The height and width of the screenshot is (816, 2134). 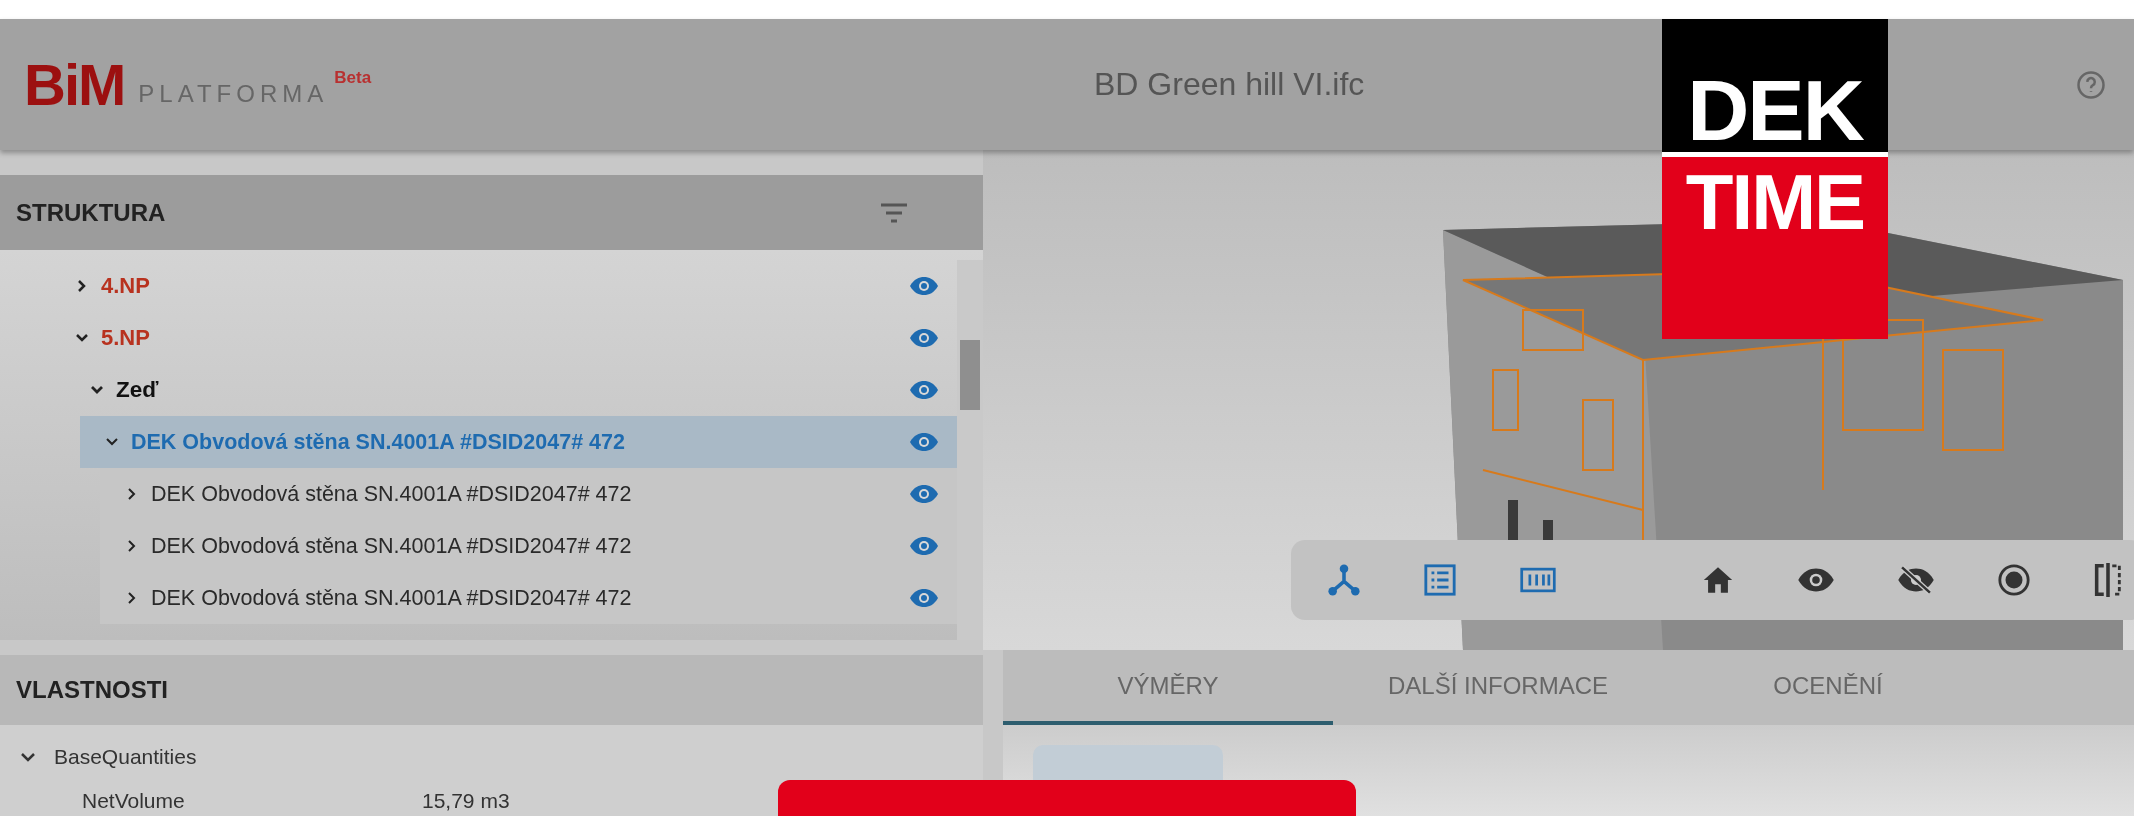 I want to click on radio-icon, so click(x=2014, y=580).